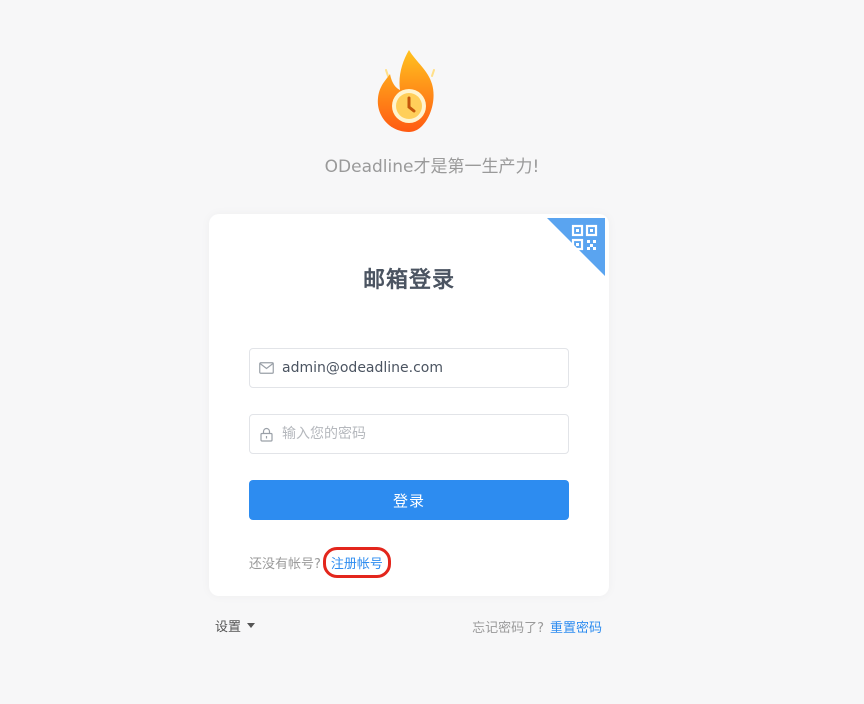 Image resolution: width=864 pixels, height=704 pixels. Describe the element at coordinates (228, 627) in the screenshot. I see `settings-label: 设置` at that location.